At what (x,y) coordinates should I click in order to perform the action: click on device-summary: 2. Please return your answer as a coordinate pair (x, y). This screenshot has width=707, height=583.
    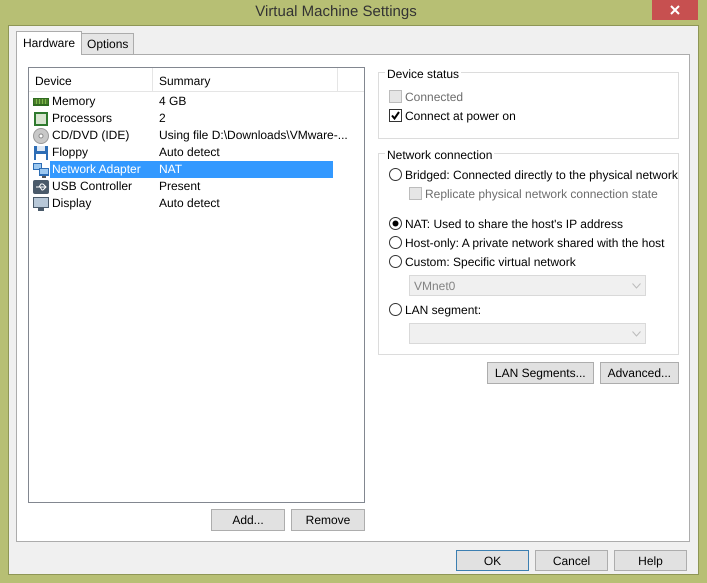
    Looking at the image, I should click on (243, 118).